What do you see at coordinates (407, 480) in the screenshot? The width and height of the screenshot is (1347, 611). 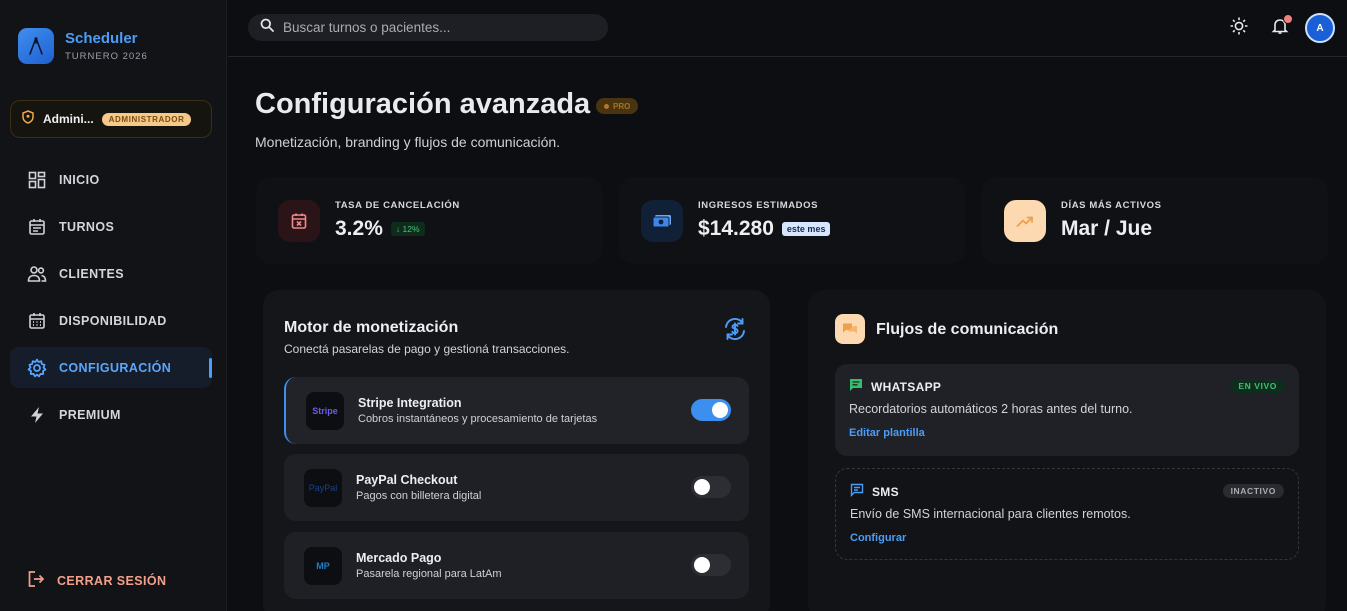 I see `gateway-name: PayPal Checkout` at bounding box center [407, 480].